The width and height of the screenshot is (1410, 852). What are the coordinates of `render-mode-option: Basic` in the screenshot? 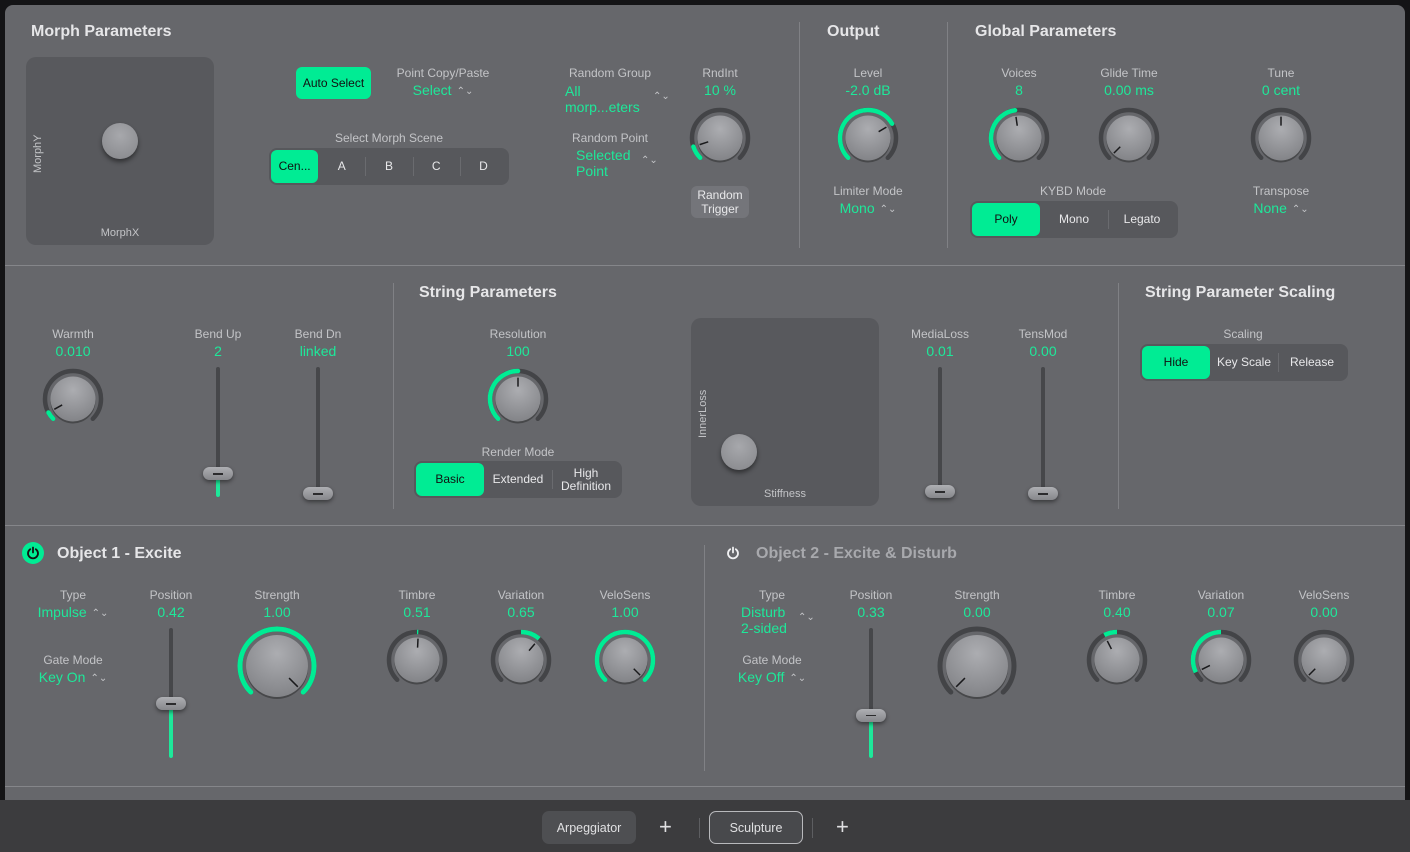 It's located at (450, 479).